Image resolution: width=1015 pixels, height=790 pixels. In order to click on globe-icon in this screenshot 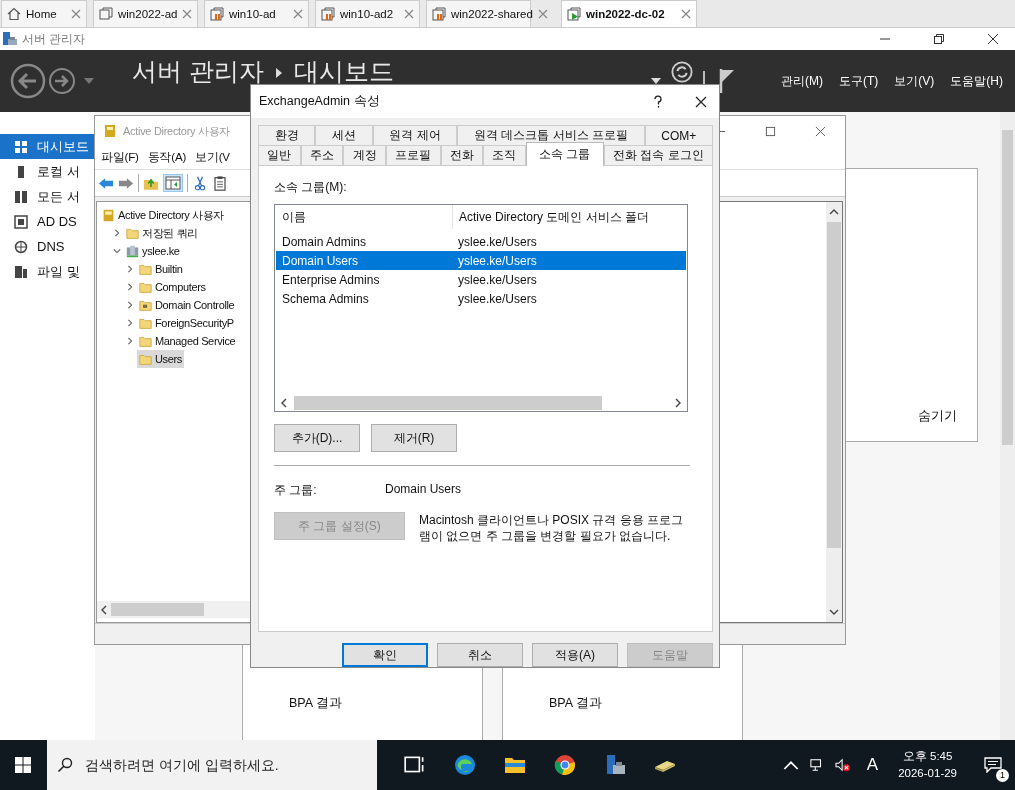, I will do `click(21, 246)`.